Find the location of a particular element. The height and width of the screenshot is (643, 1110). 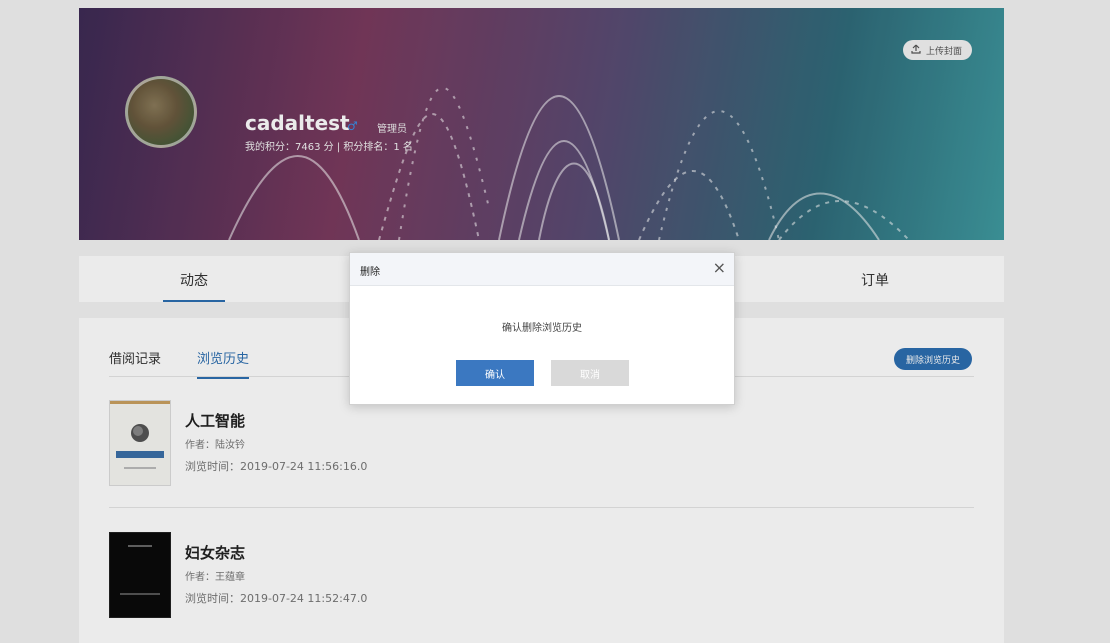

close-icon: × is located at coordinates (719, 268).